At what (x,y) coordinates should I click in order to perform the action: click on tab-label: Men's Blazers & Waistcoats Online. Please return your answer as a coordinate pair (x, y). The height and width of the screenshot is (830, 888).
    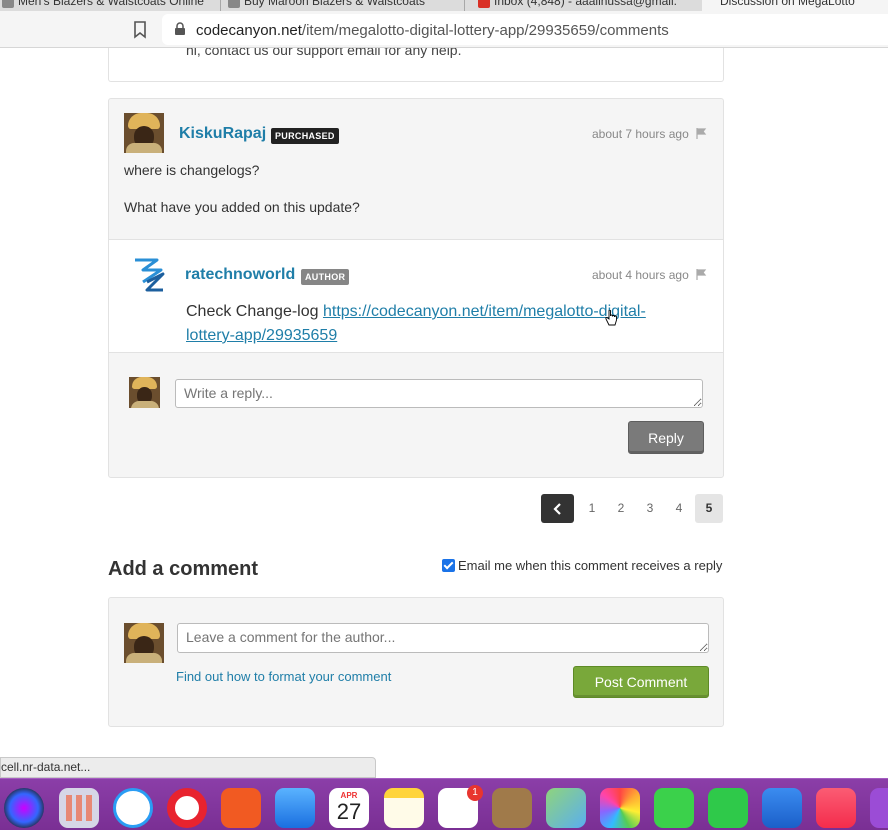
    Looking at the image, I should click on (111, 4).